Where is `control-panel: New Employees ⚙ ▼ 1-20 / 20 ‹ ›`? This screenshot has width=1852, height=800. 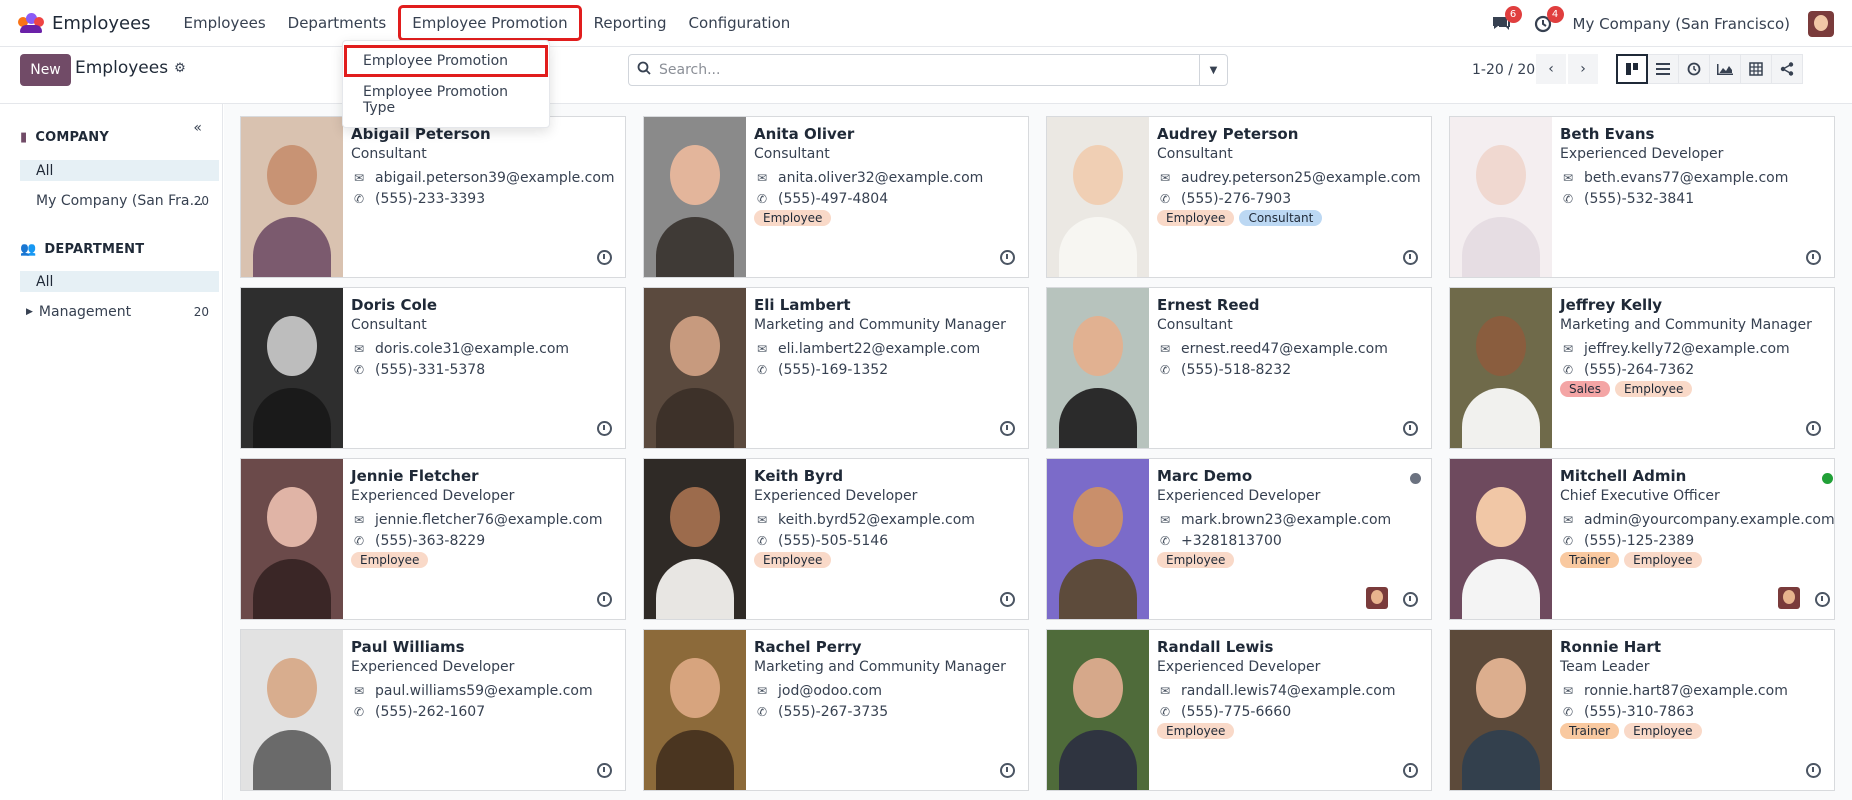 control-panel: New Employees ⚙ ▼ 1-20 / 20 ‹ › is located at coordinates (926, 76).